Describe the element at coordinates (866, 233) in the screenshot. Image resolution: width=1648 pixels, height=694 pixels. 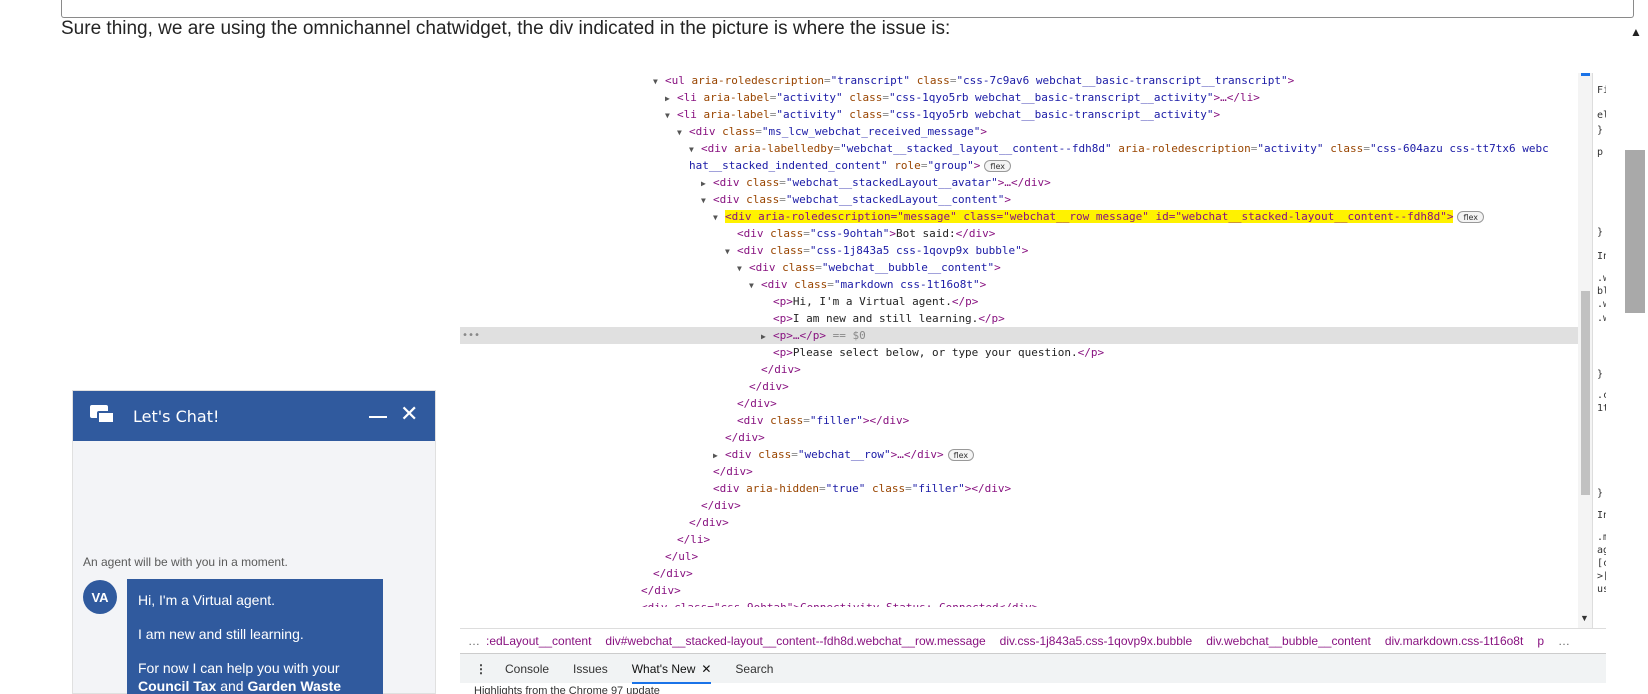
I see `dom-node: <div class="css-9ohtah">Bot said:</div>` at that location.